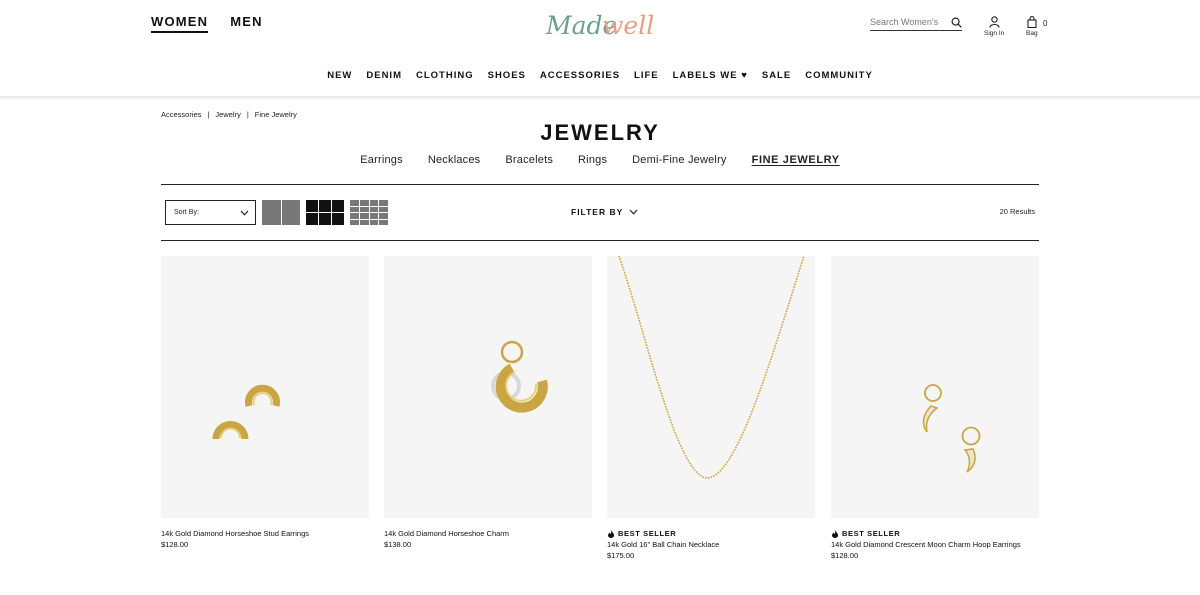  Describe the element at coordinates (246, 23) in the screenshot. I see `men-link: MEN` at that location.